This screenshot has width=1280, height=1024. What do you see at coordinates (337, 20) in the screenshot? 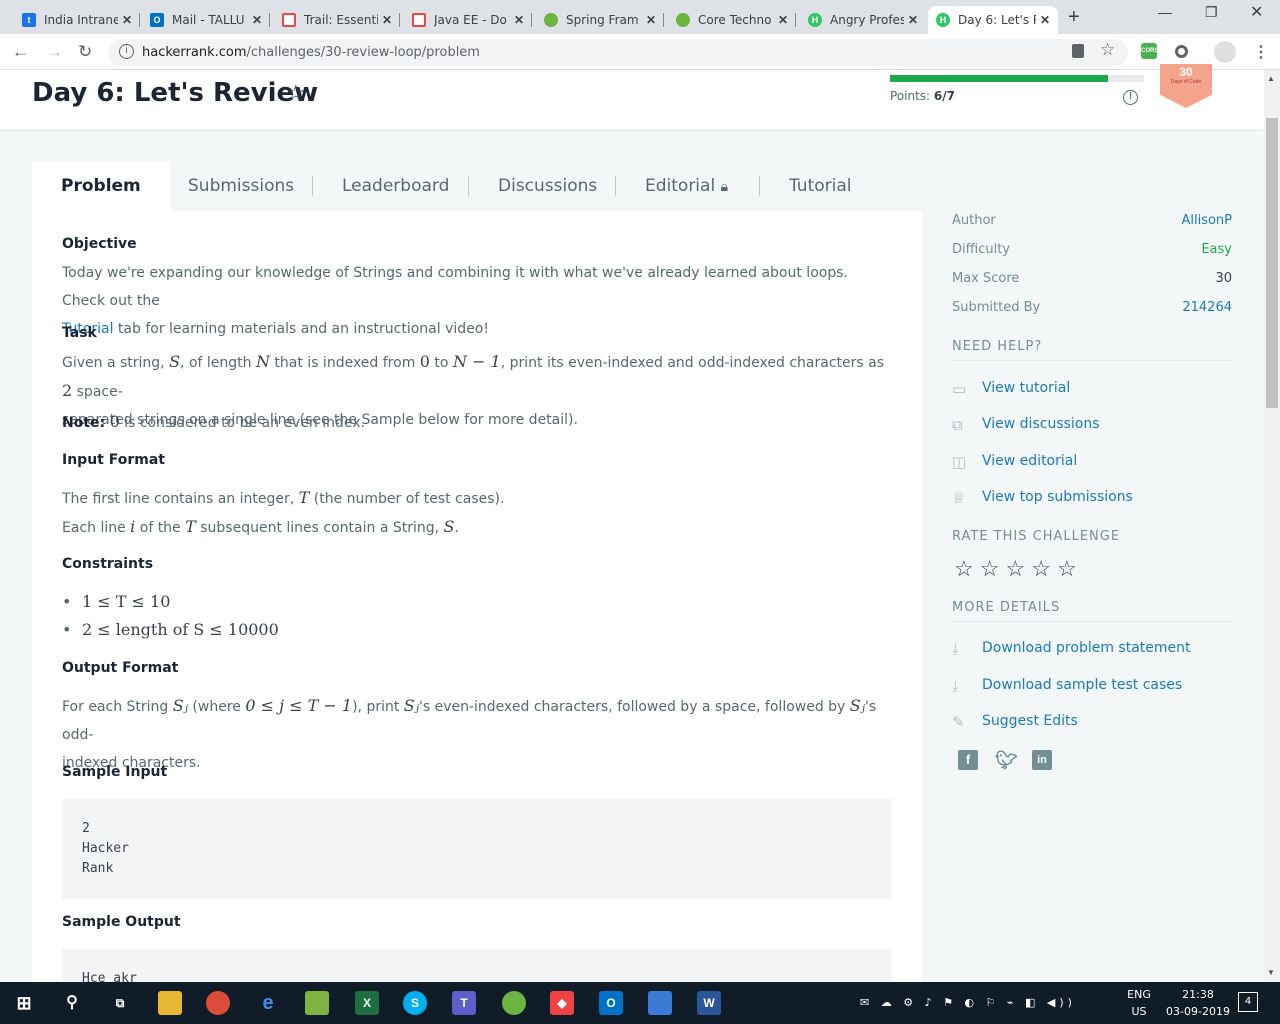
I see `browser-tab: Trail: Essentia ✕` at bounding box center [337, 20].